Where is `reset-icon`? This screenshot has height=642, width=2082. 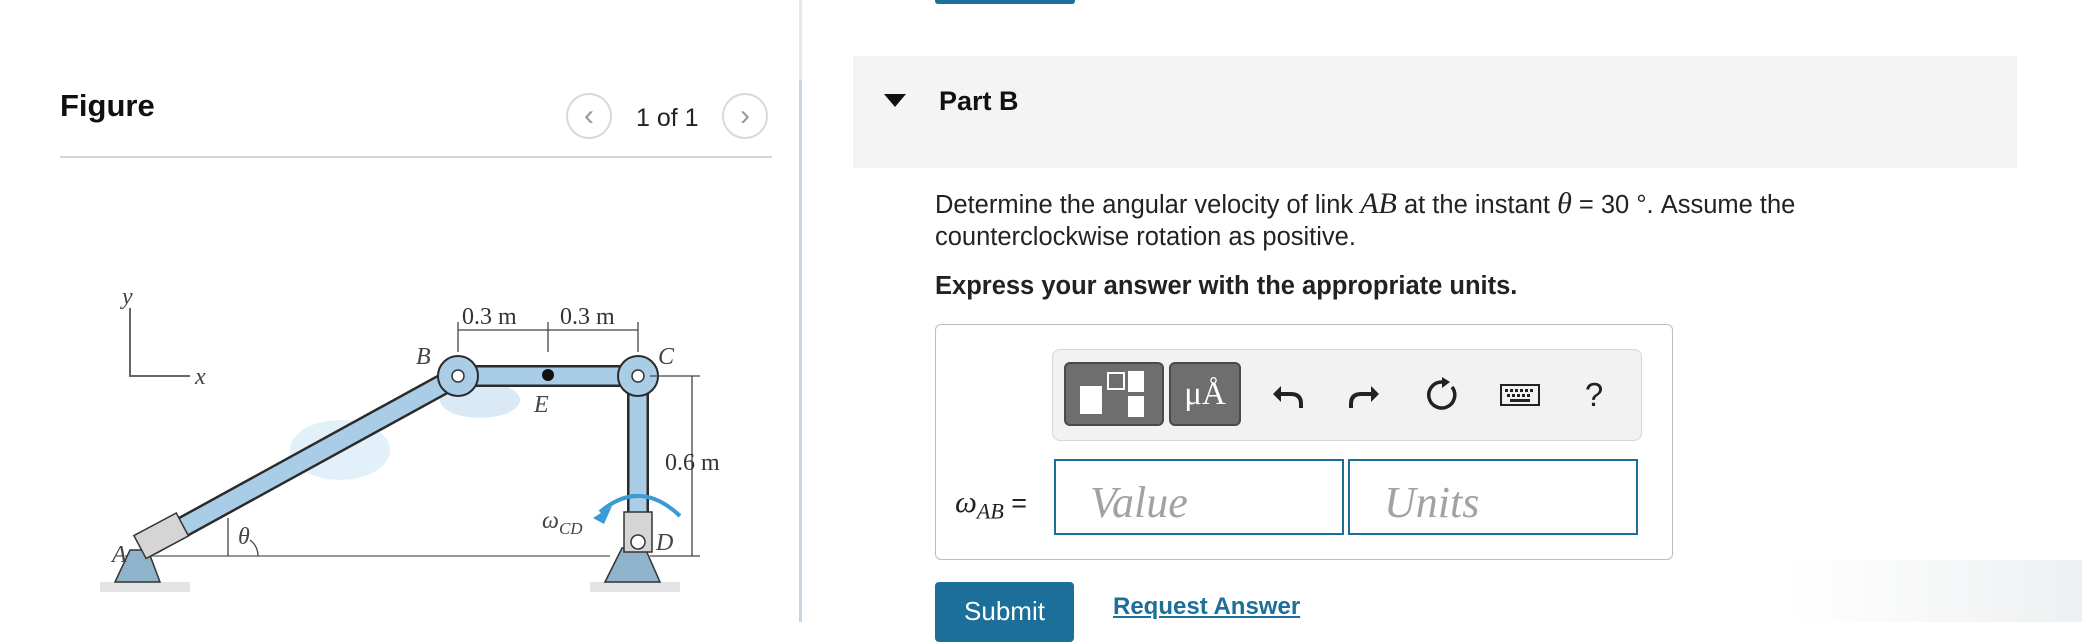 reset-icon is located at coordinates (1442, 393).